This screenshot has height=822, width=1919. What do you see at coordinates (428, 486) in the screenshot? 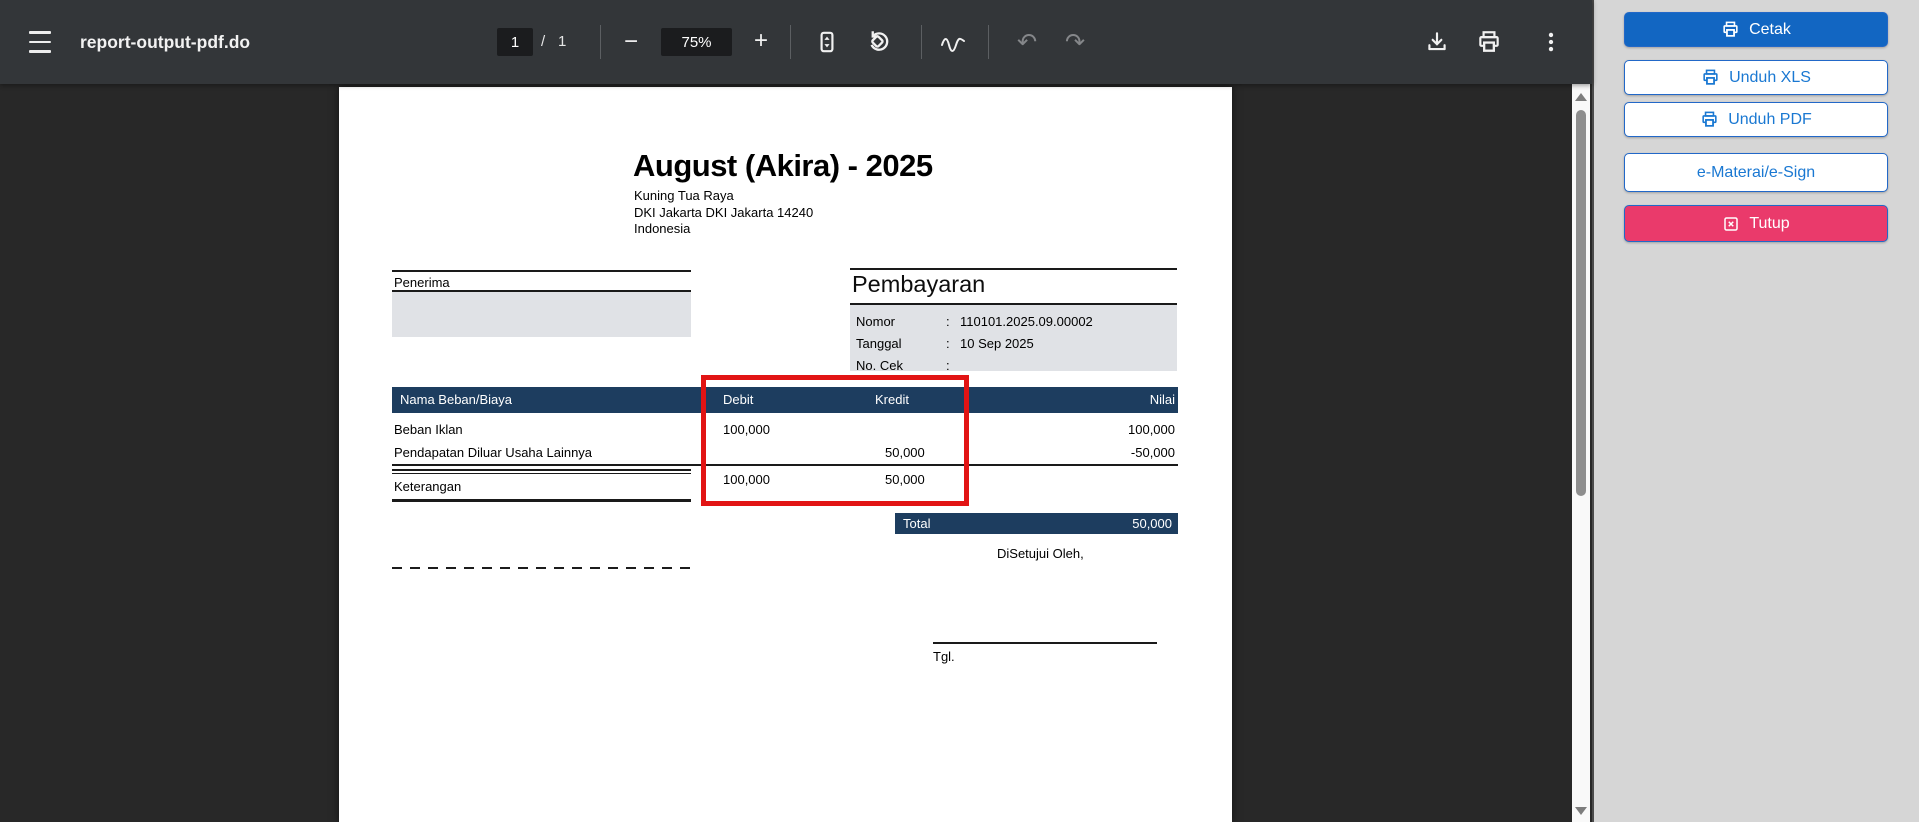
I see `keterangan-label: Keterangan` at bounding box center [428, 486].